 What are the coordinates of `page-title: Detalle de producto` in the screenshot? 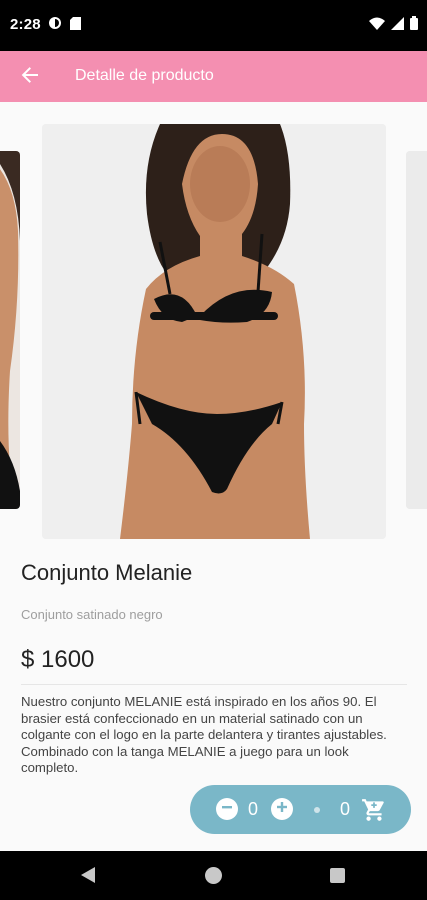 It's located at (144, 75).